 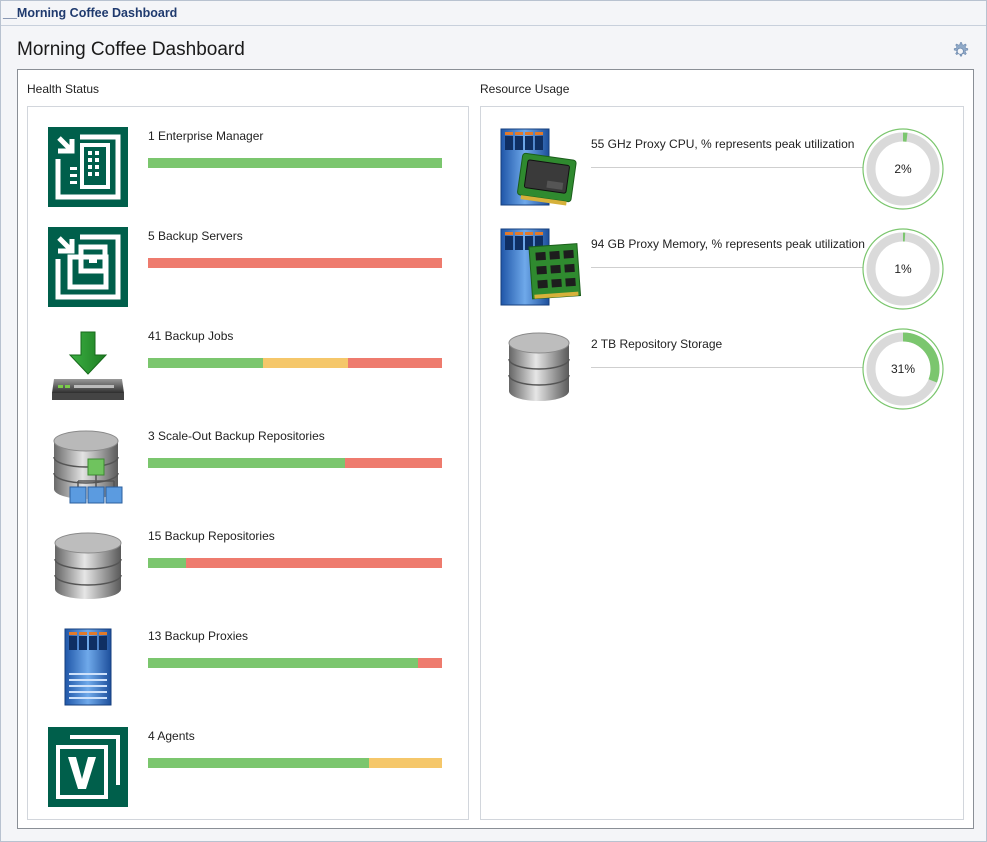 I want to click on health-row-scale-out-repositories: 3 Scale-Out Backup Repositories, so click(x=248, y=467).